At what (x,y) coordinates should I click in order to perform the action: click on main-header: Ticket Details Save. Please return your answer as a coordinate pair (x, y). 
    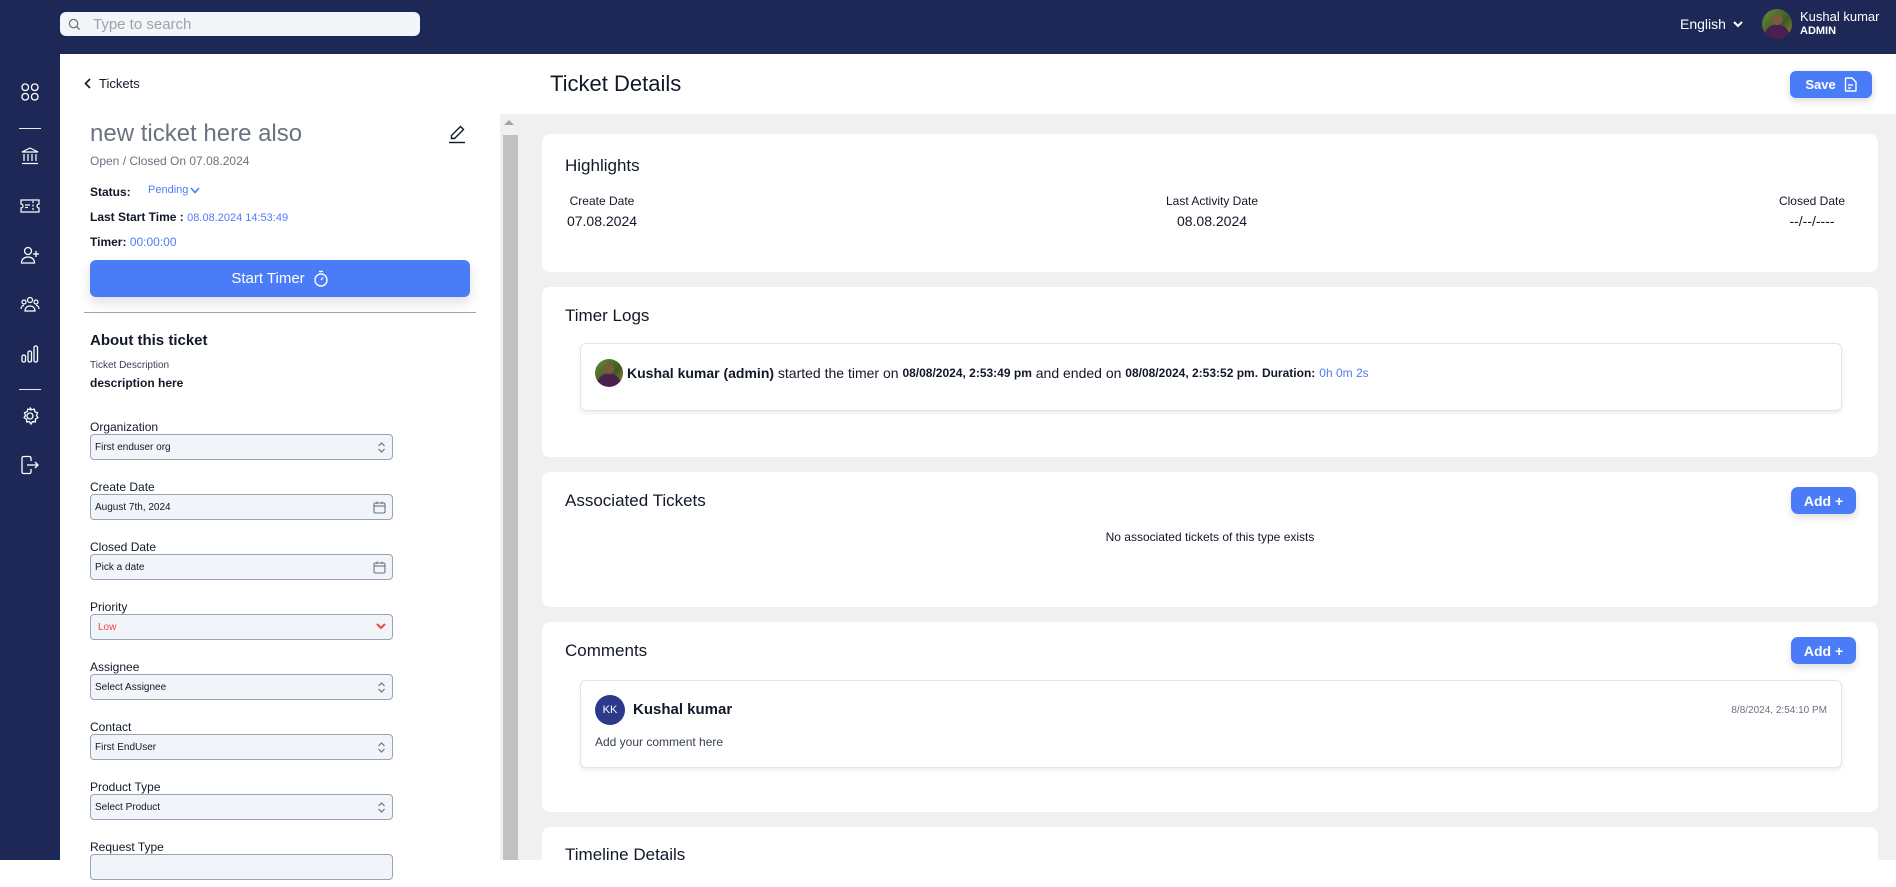
    Looking at the image, I should click on (1207, 84).